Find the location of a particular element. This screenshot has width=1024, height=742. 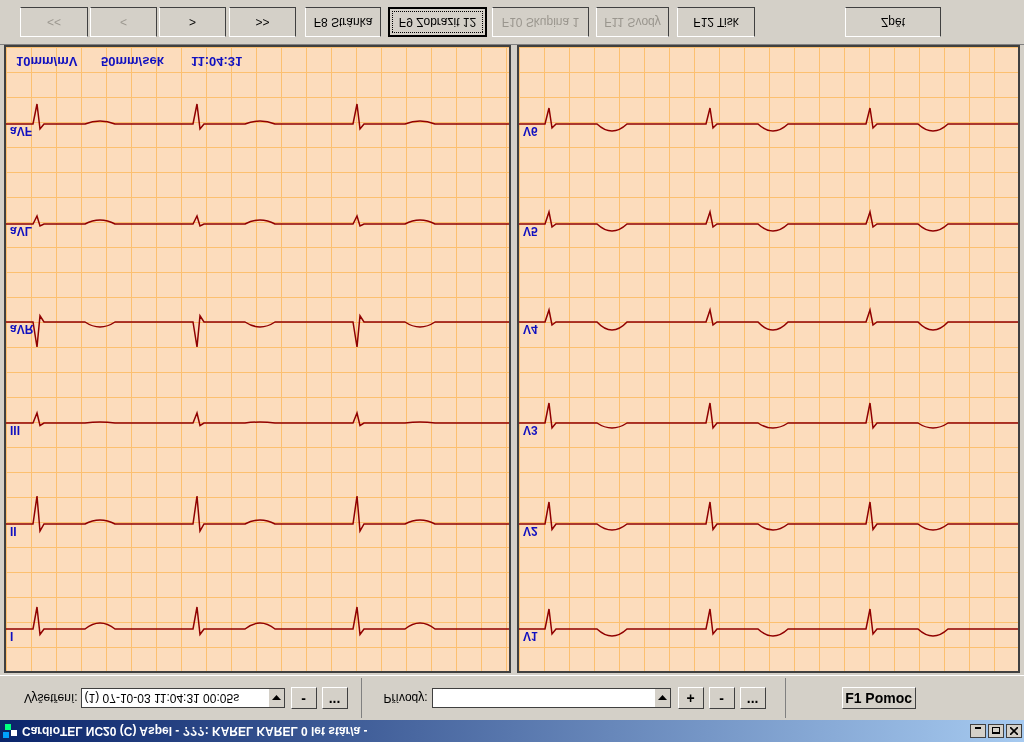

small-button: + is located at coordinates (690, 698).